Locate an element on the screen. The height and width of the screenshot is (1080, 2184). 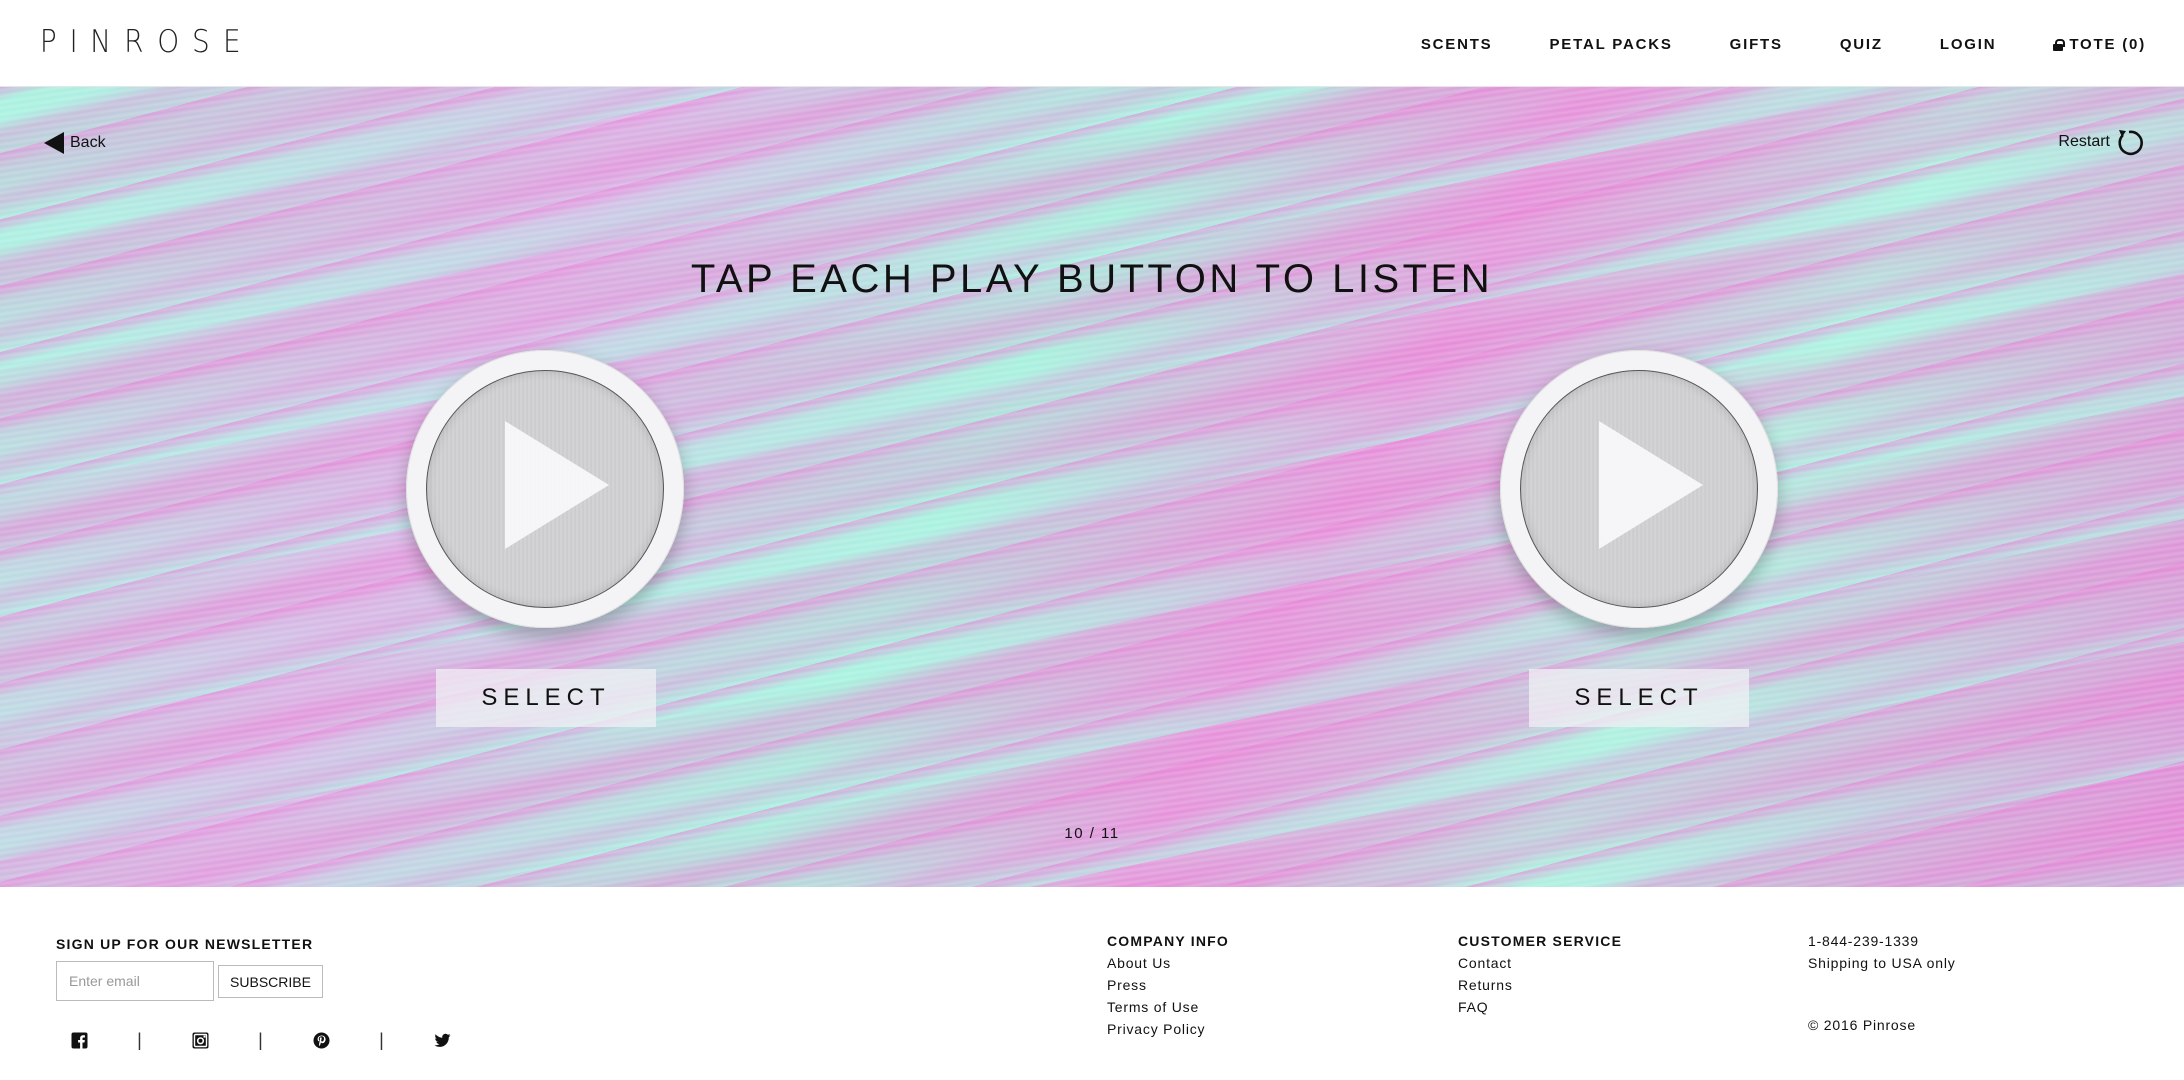
nav-petal-packs: PETAL PACKS is located at coordinates (1611, 44).